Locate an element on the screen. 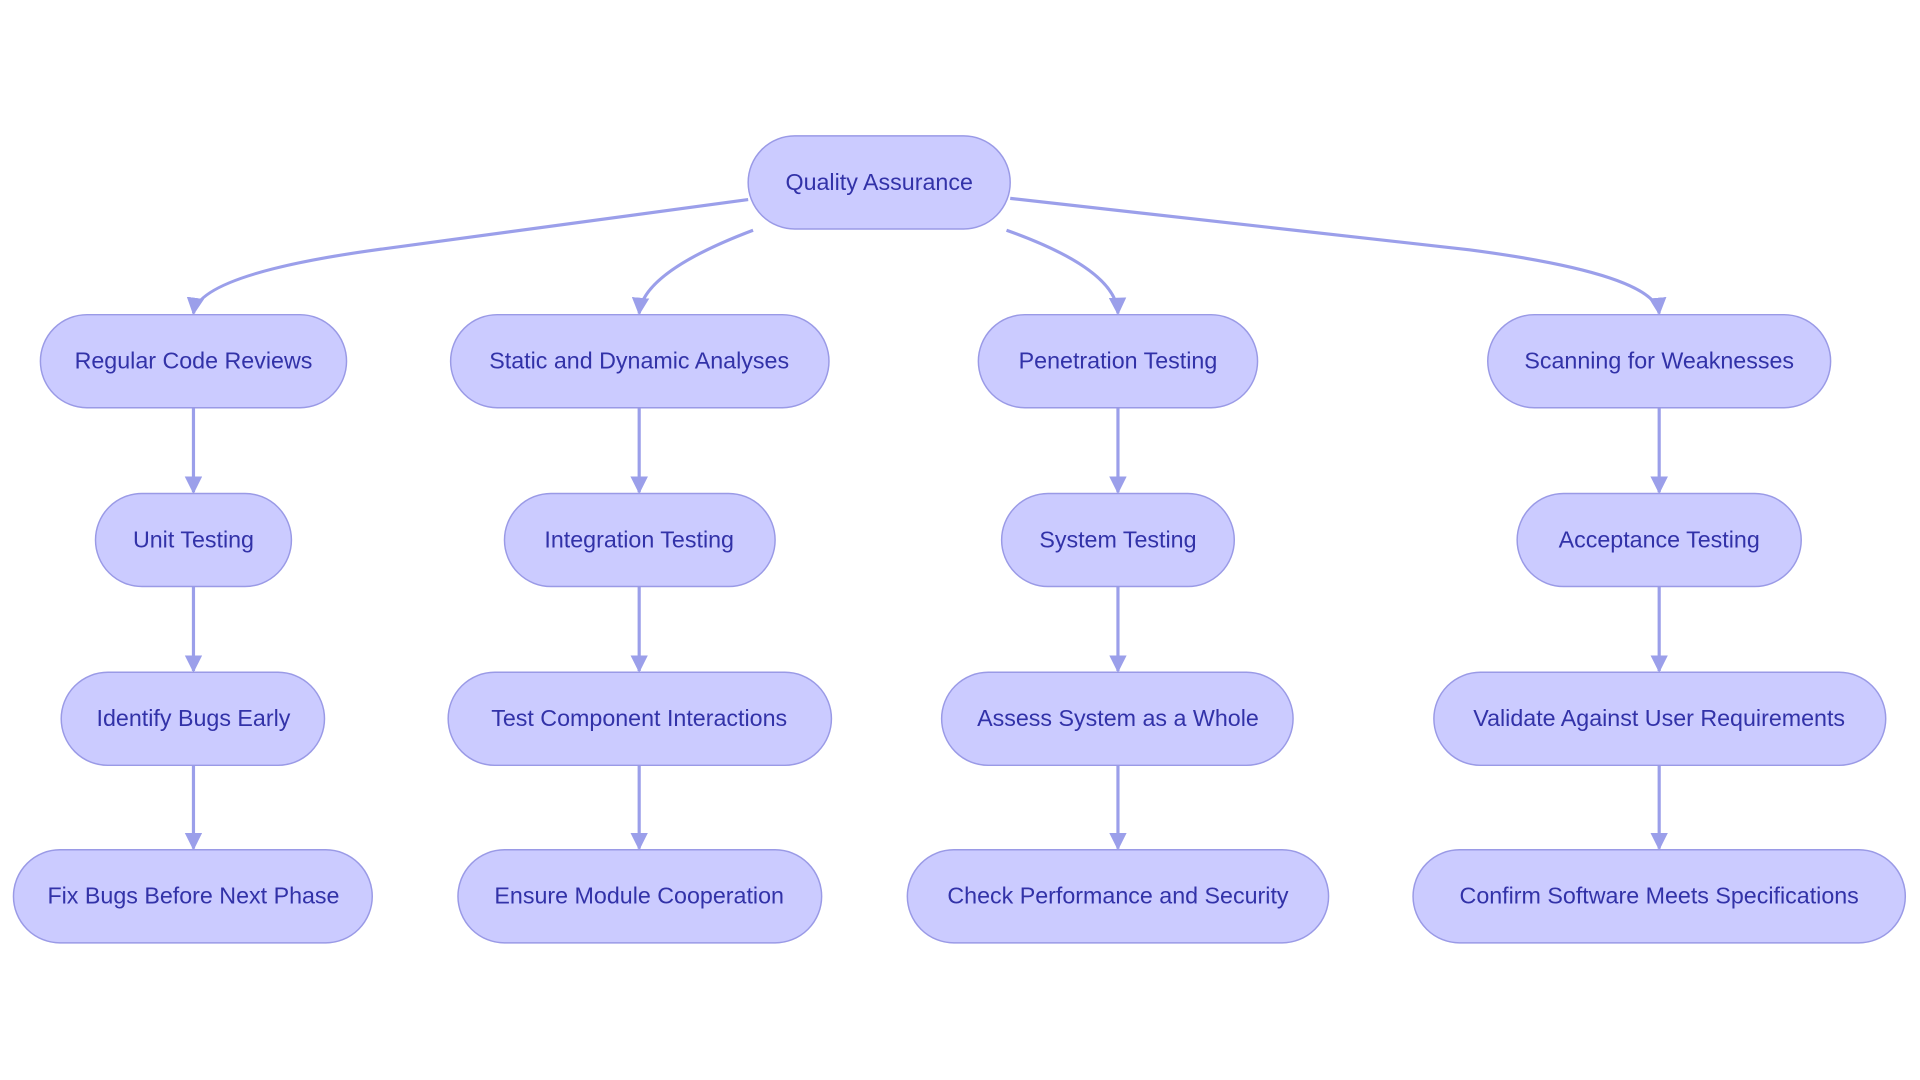 This screenshot has width=1920, height=1080. node-step: Validate Against User Requirements is located at coordinates (1660, 719).